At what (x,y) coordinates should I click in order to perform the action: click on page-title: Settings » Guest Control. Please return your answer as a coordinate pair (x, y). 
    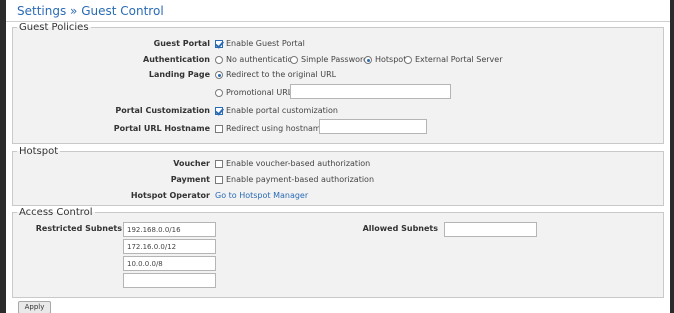
    Looking at the image, I should click on (90, 11).